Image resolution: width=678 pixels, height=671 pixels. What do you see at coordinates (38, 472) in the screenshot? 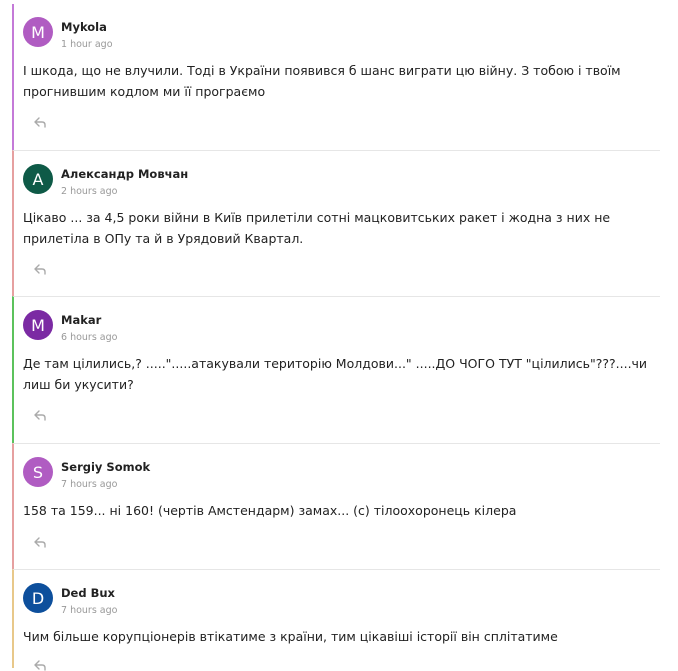
I see `avatar: S` at bounding box center [38, 472].